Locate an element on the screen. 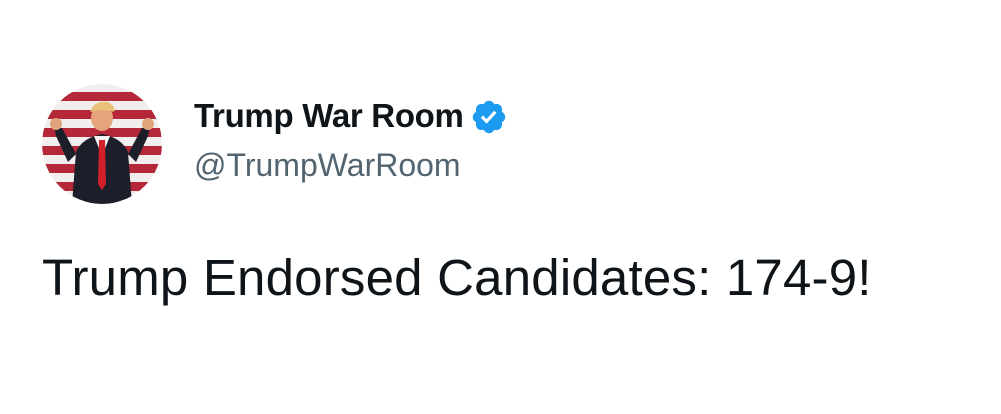 This screenshot has width=1001, height=414. avatar-photo-icon is located at coordinates (102, 144).